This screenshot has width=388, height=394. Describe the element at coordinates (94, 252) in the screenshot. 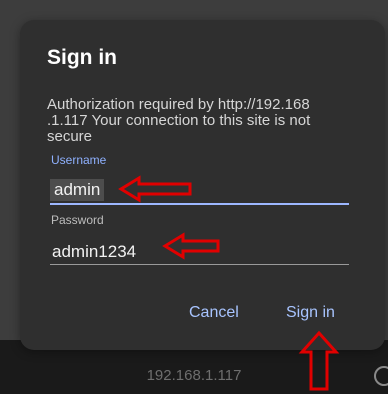

I see `password-field: admin1234` at that location.